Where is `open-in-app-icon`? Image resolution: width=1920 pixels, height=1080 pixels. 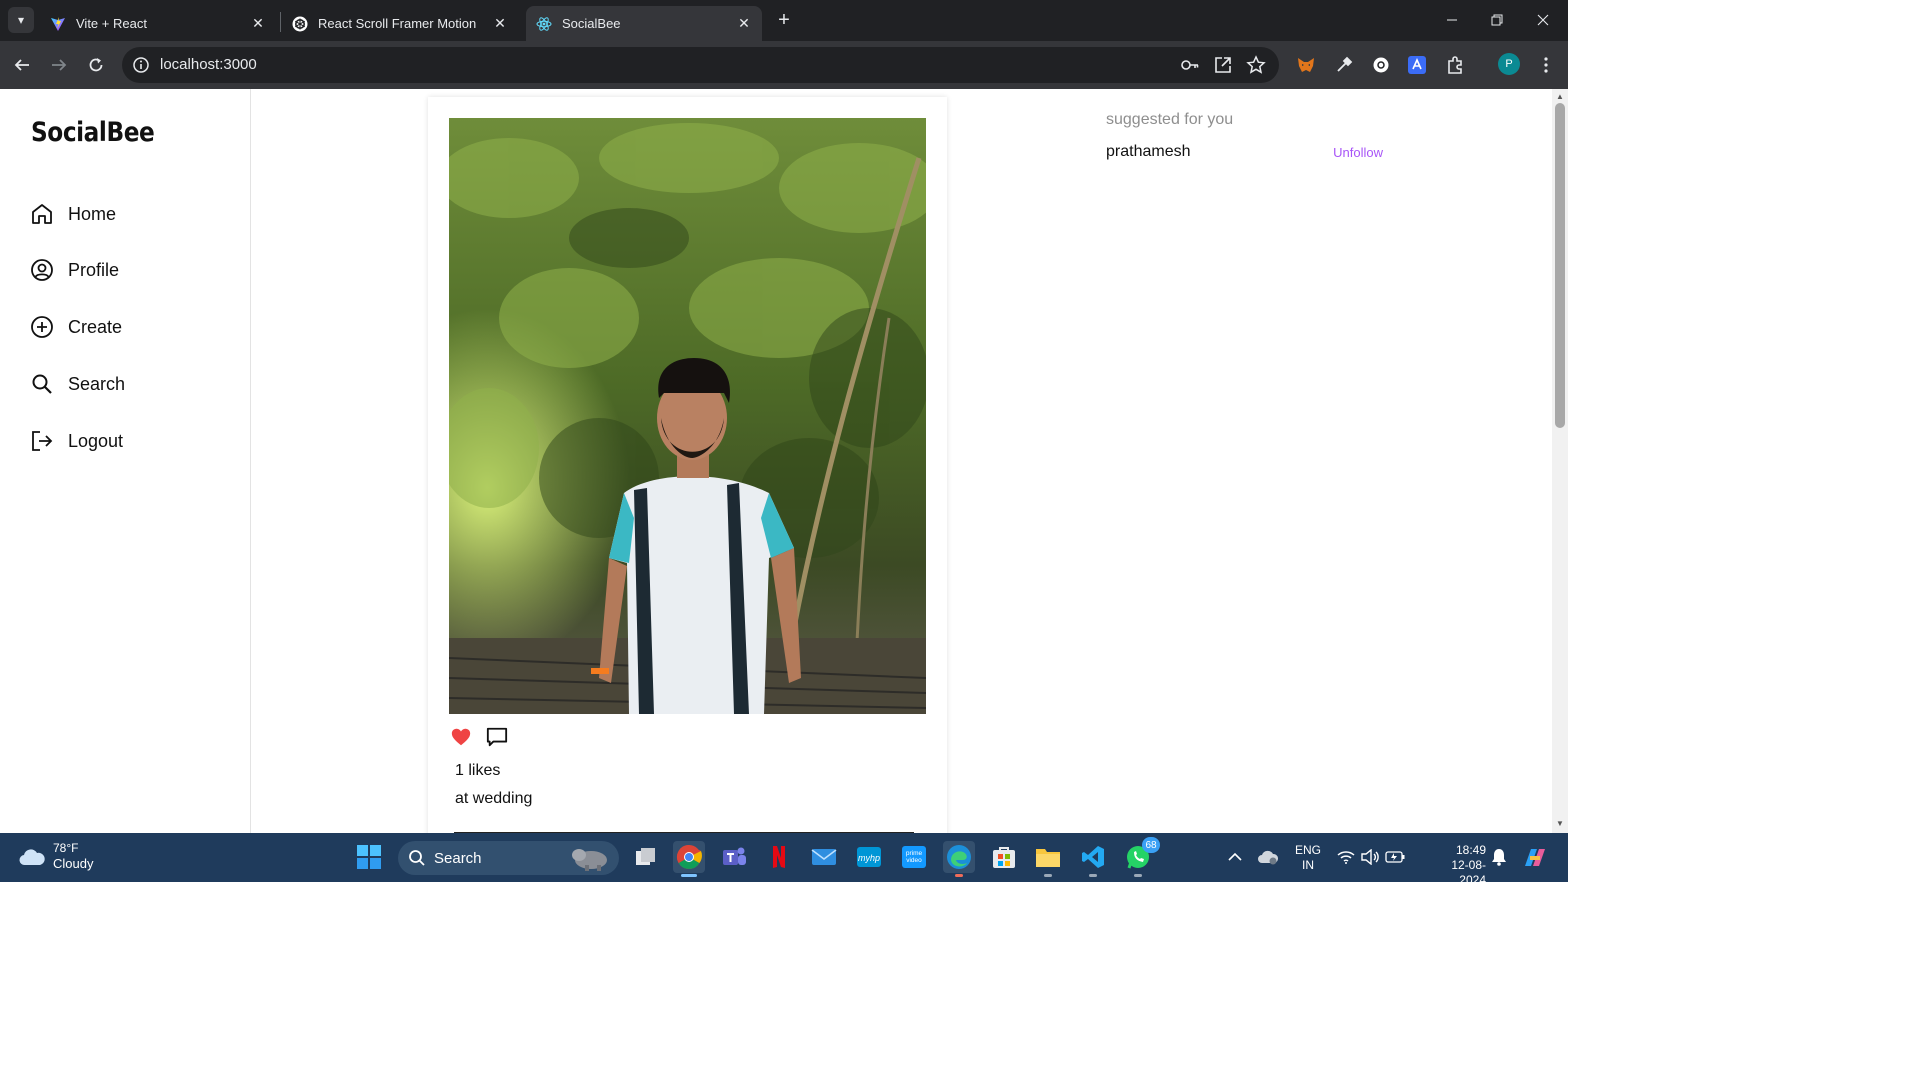
open-in-app-icon is located at coordinates (1223, 65).